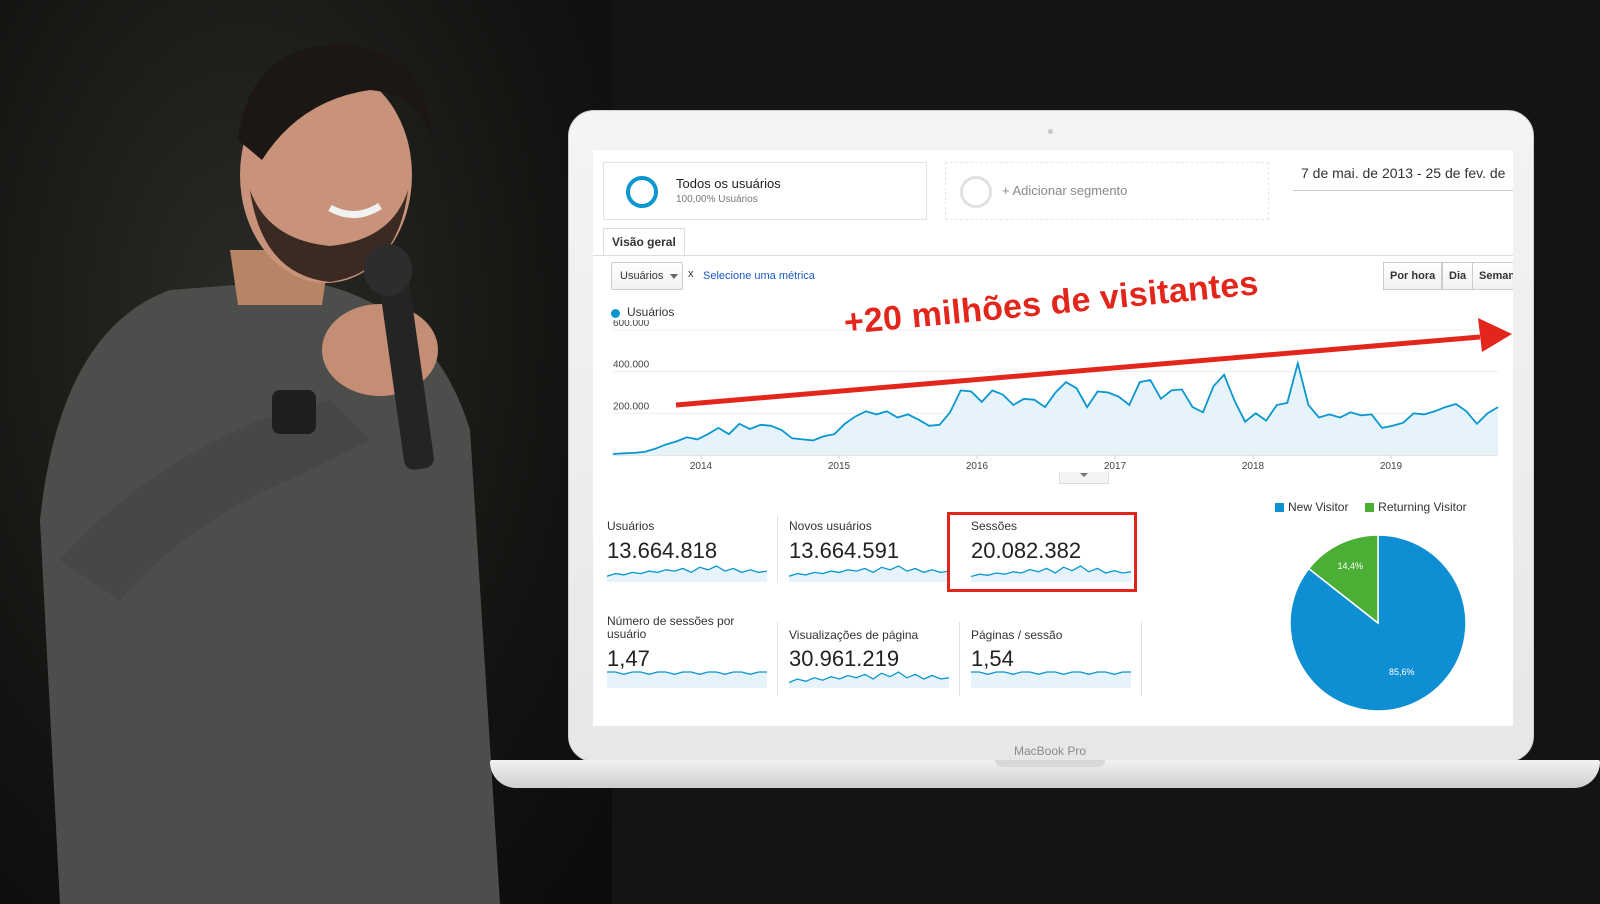 This screenshot has height=904, width=1600. Describe the element at coordinates (1413, 276) in the screenshot. I see `hourly-button: Por hora` at that location.